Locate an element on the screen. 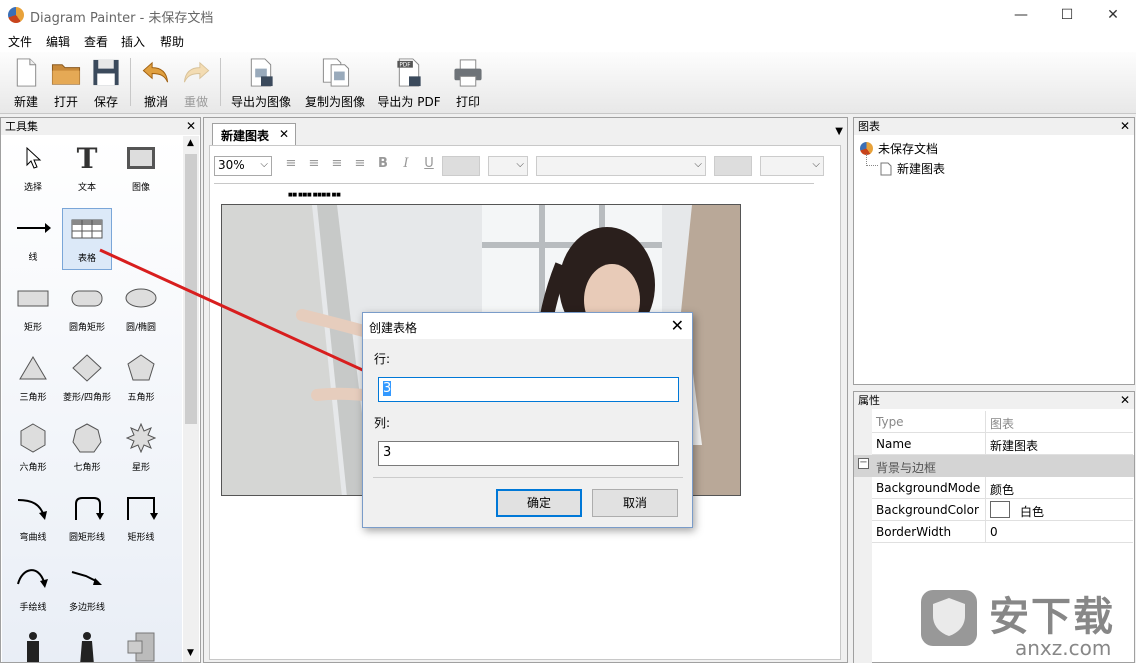  tool-computer is located at coordinates (141, 645).